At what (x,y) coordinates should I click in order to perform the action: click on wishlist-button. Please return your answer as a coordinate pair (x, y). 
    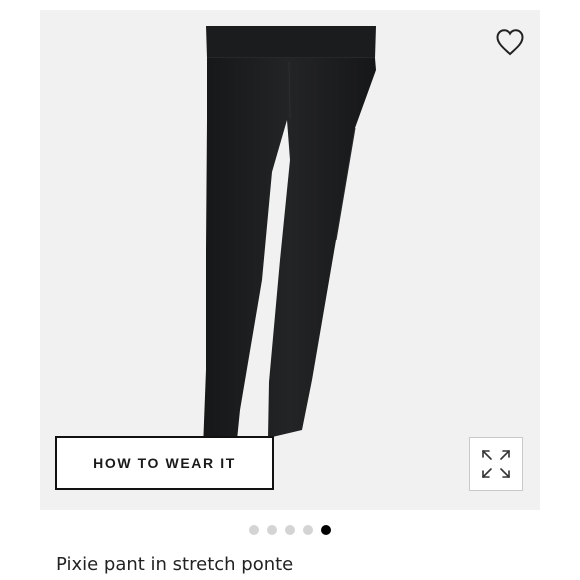
    Looking at the image, I should click on (510, 42).